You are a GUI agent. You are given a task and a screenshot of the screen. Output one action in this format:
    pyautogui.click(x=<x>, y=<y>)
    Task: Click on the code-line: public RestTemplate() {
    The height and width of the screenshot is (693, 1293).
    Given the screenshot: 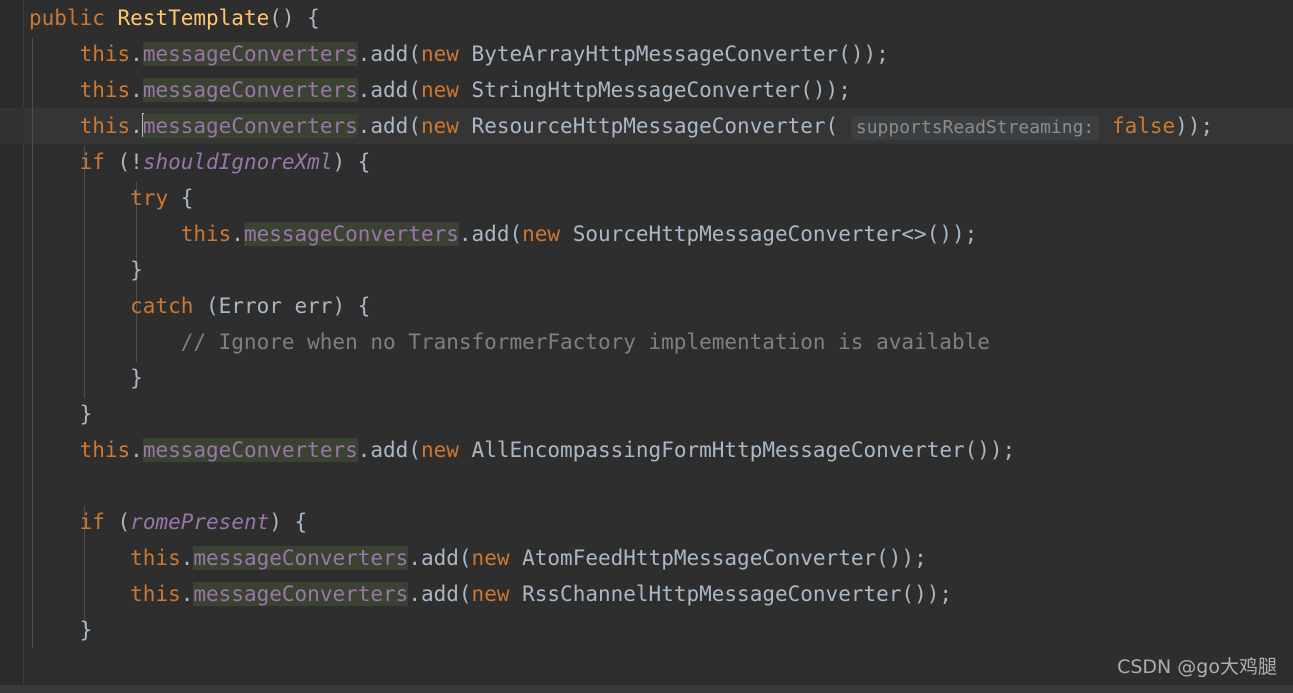 What is the action you would take?
    pyautogui.click(x=659, y=18)
    